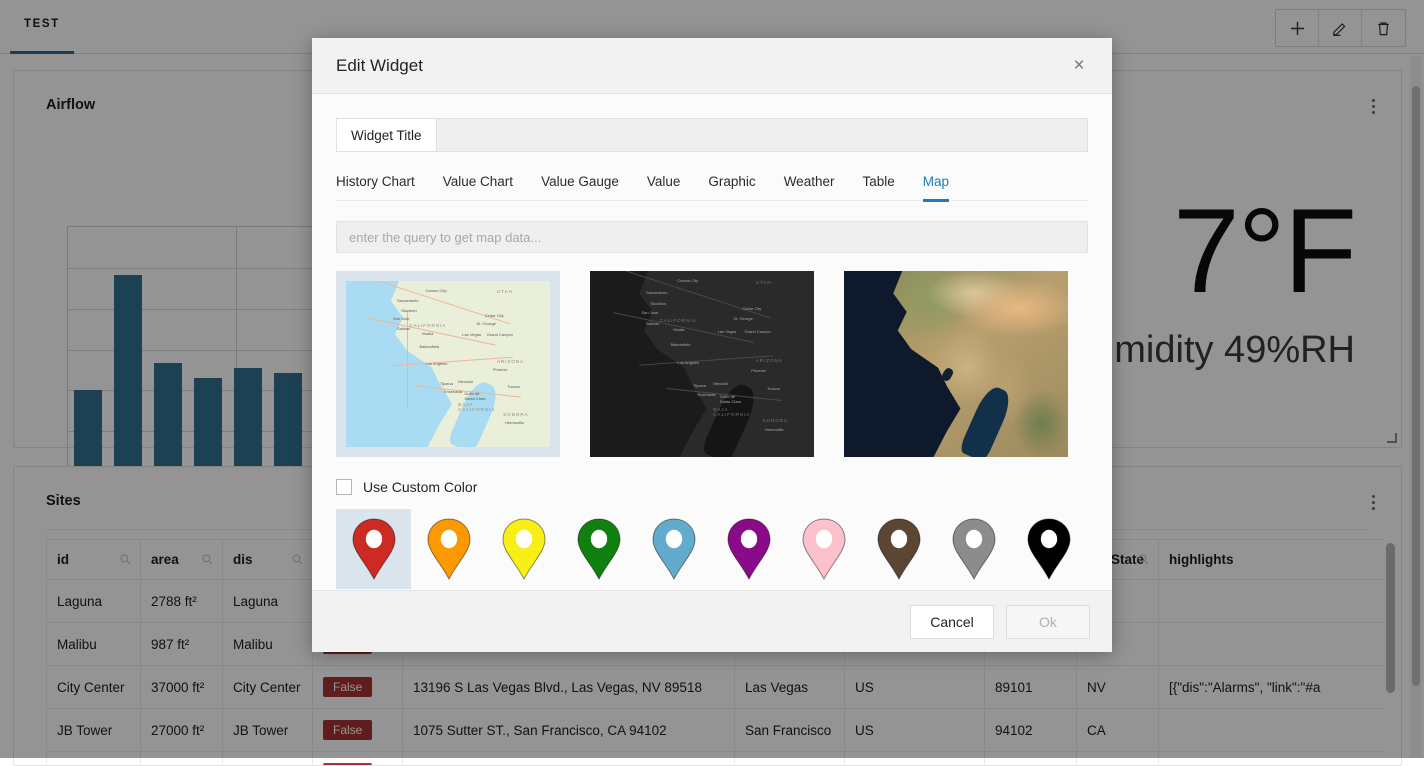 The height and width of the screenshot is (766, 1424). What do you see at coordinates (878, 187) in the screenshot?
I see `tab-table: Table` at bounding box center [878, 187].